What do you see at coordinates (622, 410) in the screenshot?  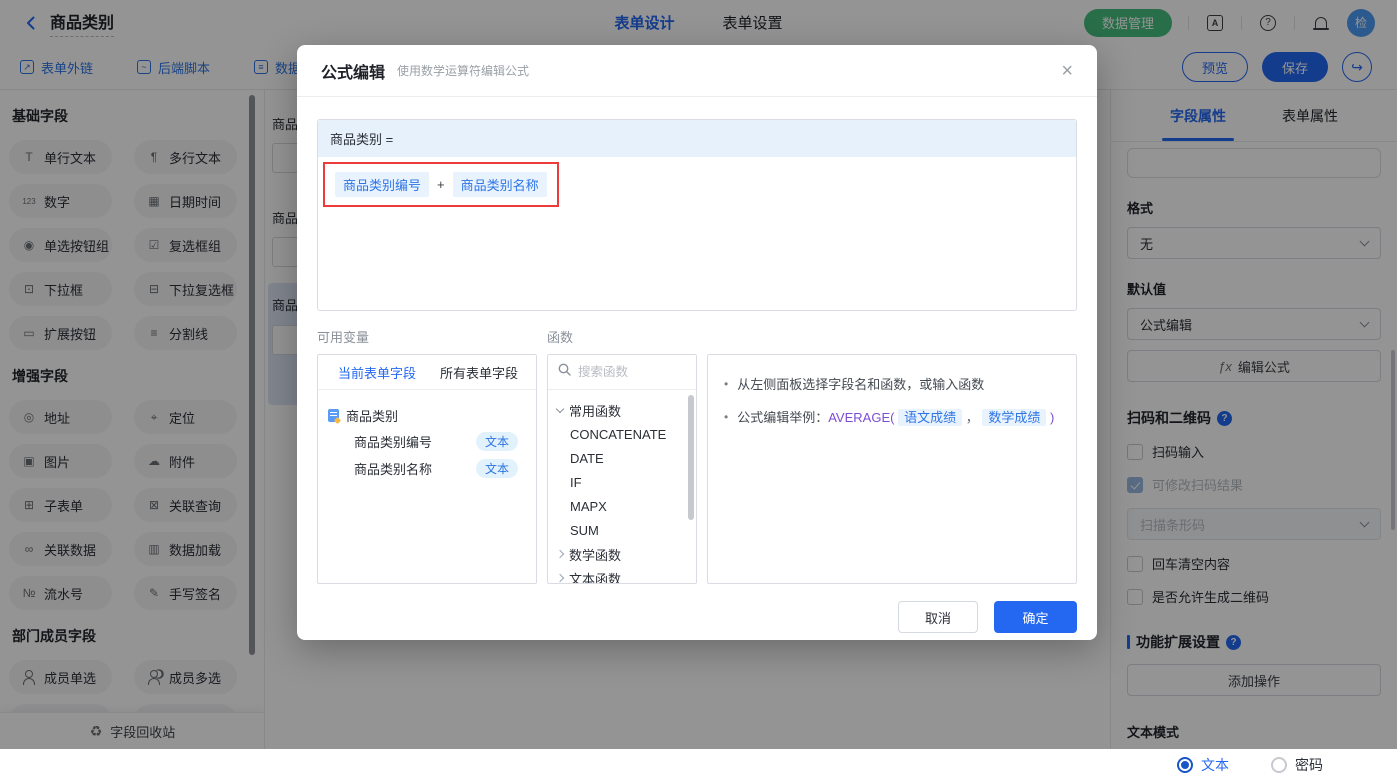 I see `function-group-common: 常用函数` at bounding box center [622, 410].